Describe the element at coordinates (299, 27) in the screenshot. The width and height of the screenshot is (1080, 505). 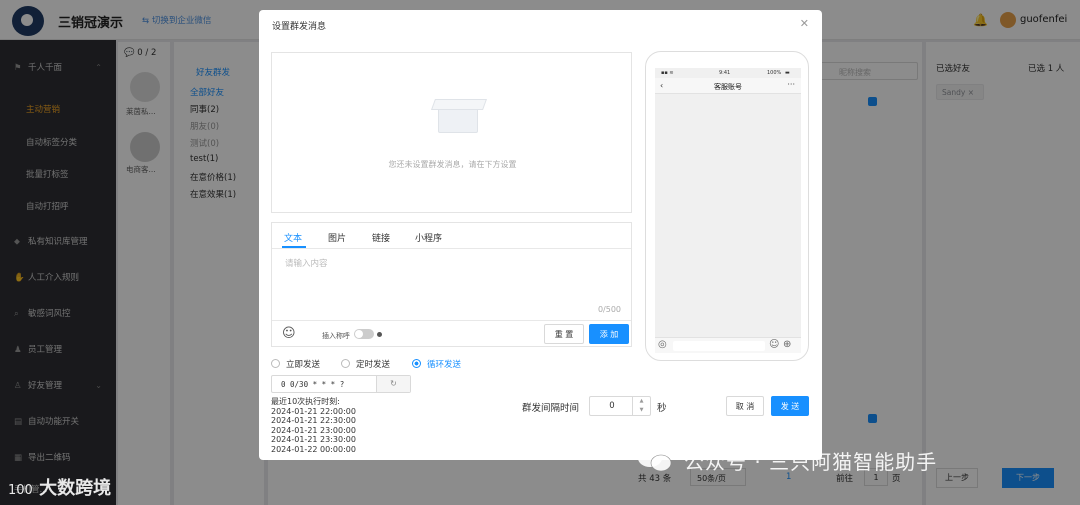
I see `modal-title: 设置群发消息` at that location.